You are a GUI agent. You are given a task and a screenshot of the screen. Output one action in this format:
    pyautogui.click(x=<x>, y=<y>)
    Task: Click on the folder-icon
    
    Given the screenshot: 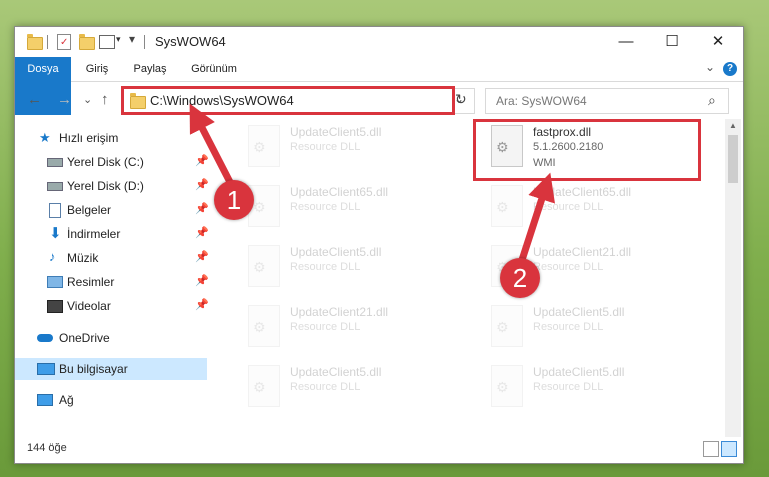 What is the action you would take?
    pyautogui.click(x=35, y=42)
    